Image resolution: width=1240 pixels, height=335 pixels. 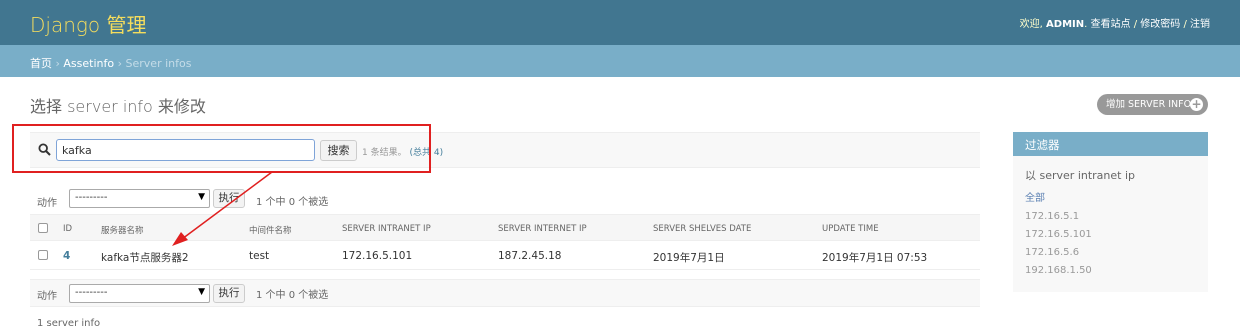 What do you see at coordinates (875, 258) in the screenshot?
I see `row-update-time: 2019年7月1日 07:53` at bounding box center [875, 258].